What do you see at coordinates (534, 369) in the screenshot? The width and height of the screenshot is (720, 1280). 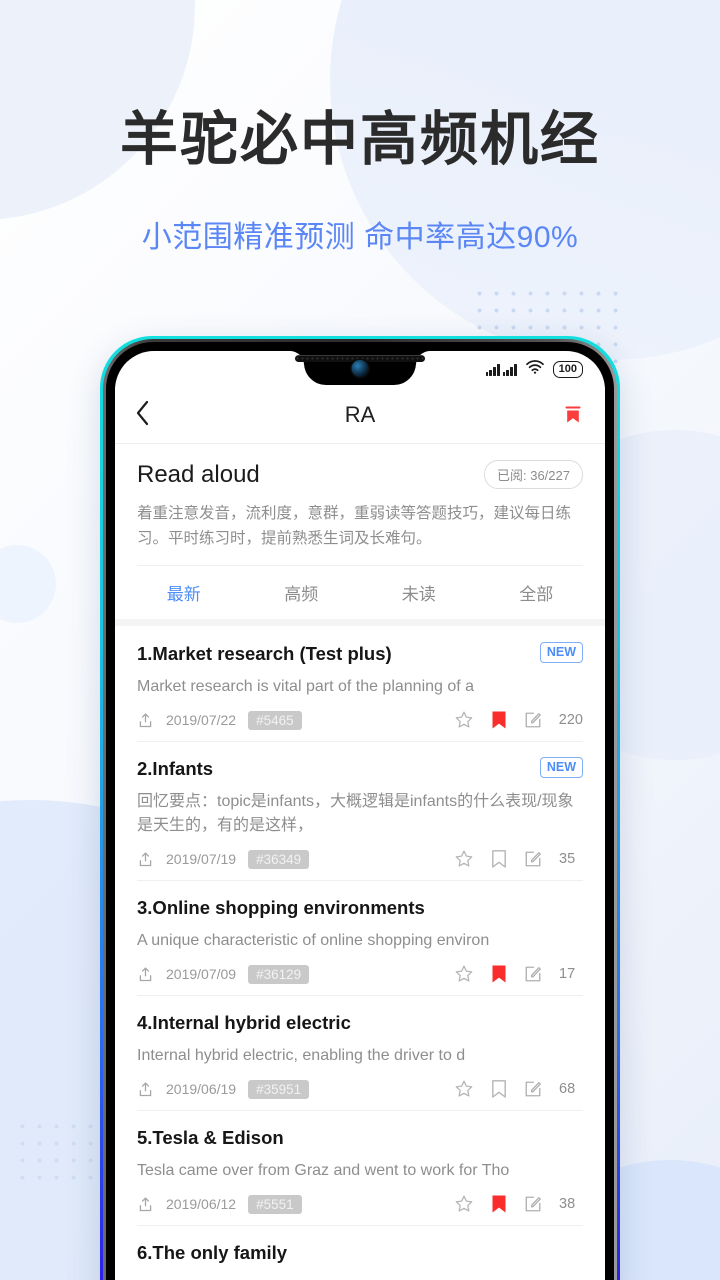 I see `wifi-icon` at bounding box center [534, 369].